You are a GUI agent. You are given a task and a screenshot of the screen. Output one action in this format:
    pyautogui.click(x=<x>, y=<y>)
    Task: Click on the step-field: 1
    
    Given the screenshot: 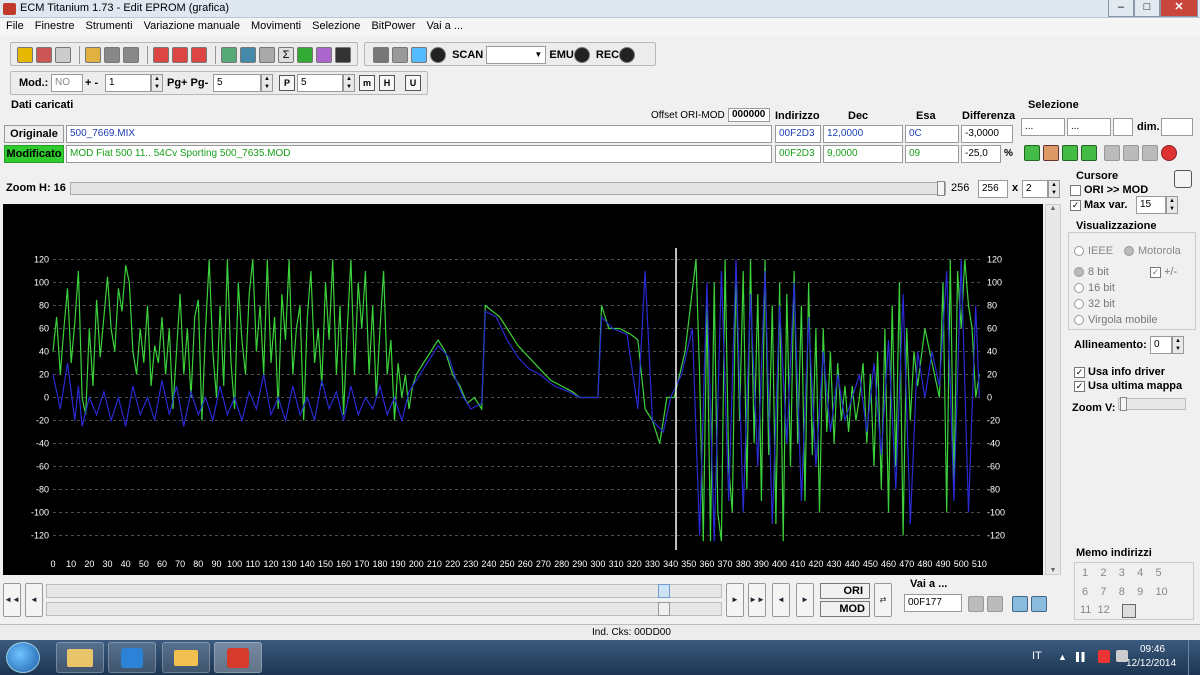 What is the action you would take?
    pyautogui.click(x=128, y=83)
    